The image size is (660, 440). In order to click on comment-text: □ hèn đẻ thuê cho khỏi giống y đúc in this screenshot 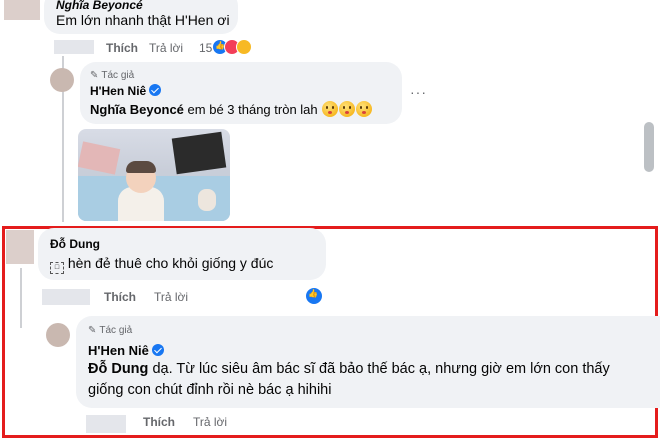, I will do `click(161, 264)`.